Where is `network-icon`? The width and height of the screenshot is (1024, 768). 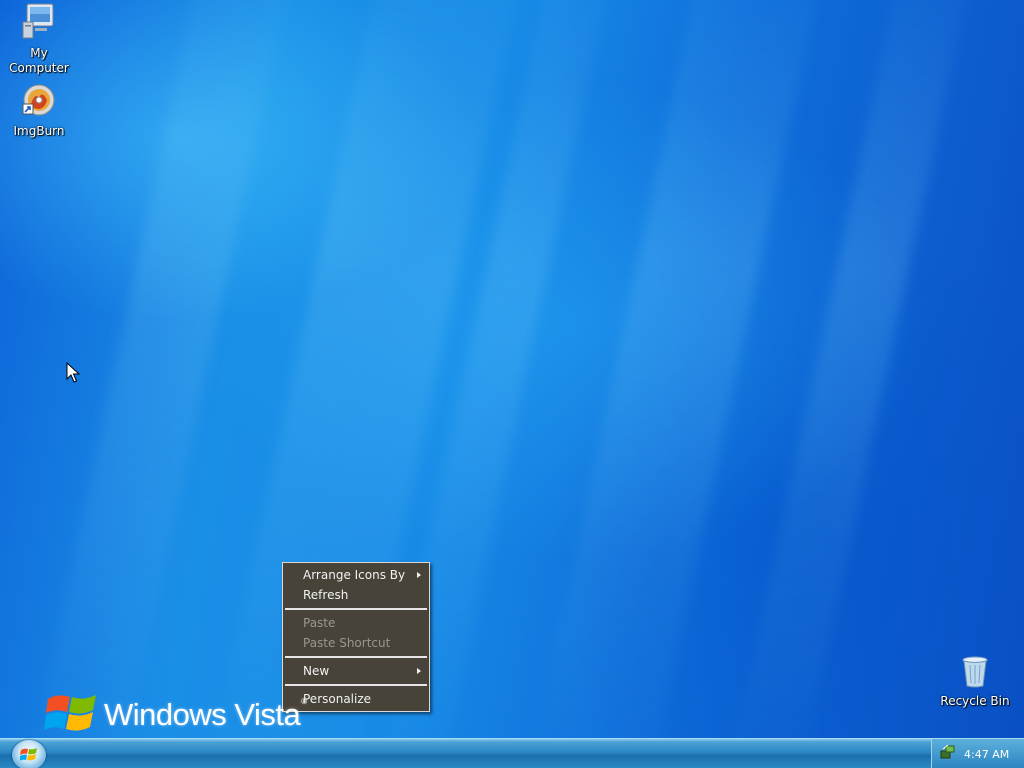
network-icon is located at coordinates (948, 754).